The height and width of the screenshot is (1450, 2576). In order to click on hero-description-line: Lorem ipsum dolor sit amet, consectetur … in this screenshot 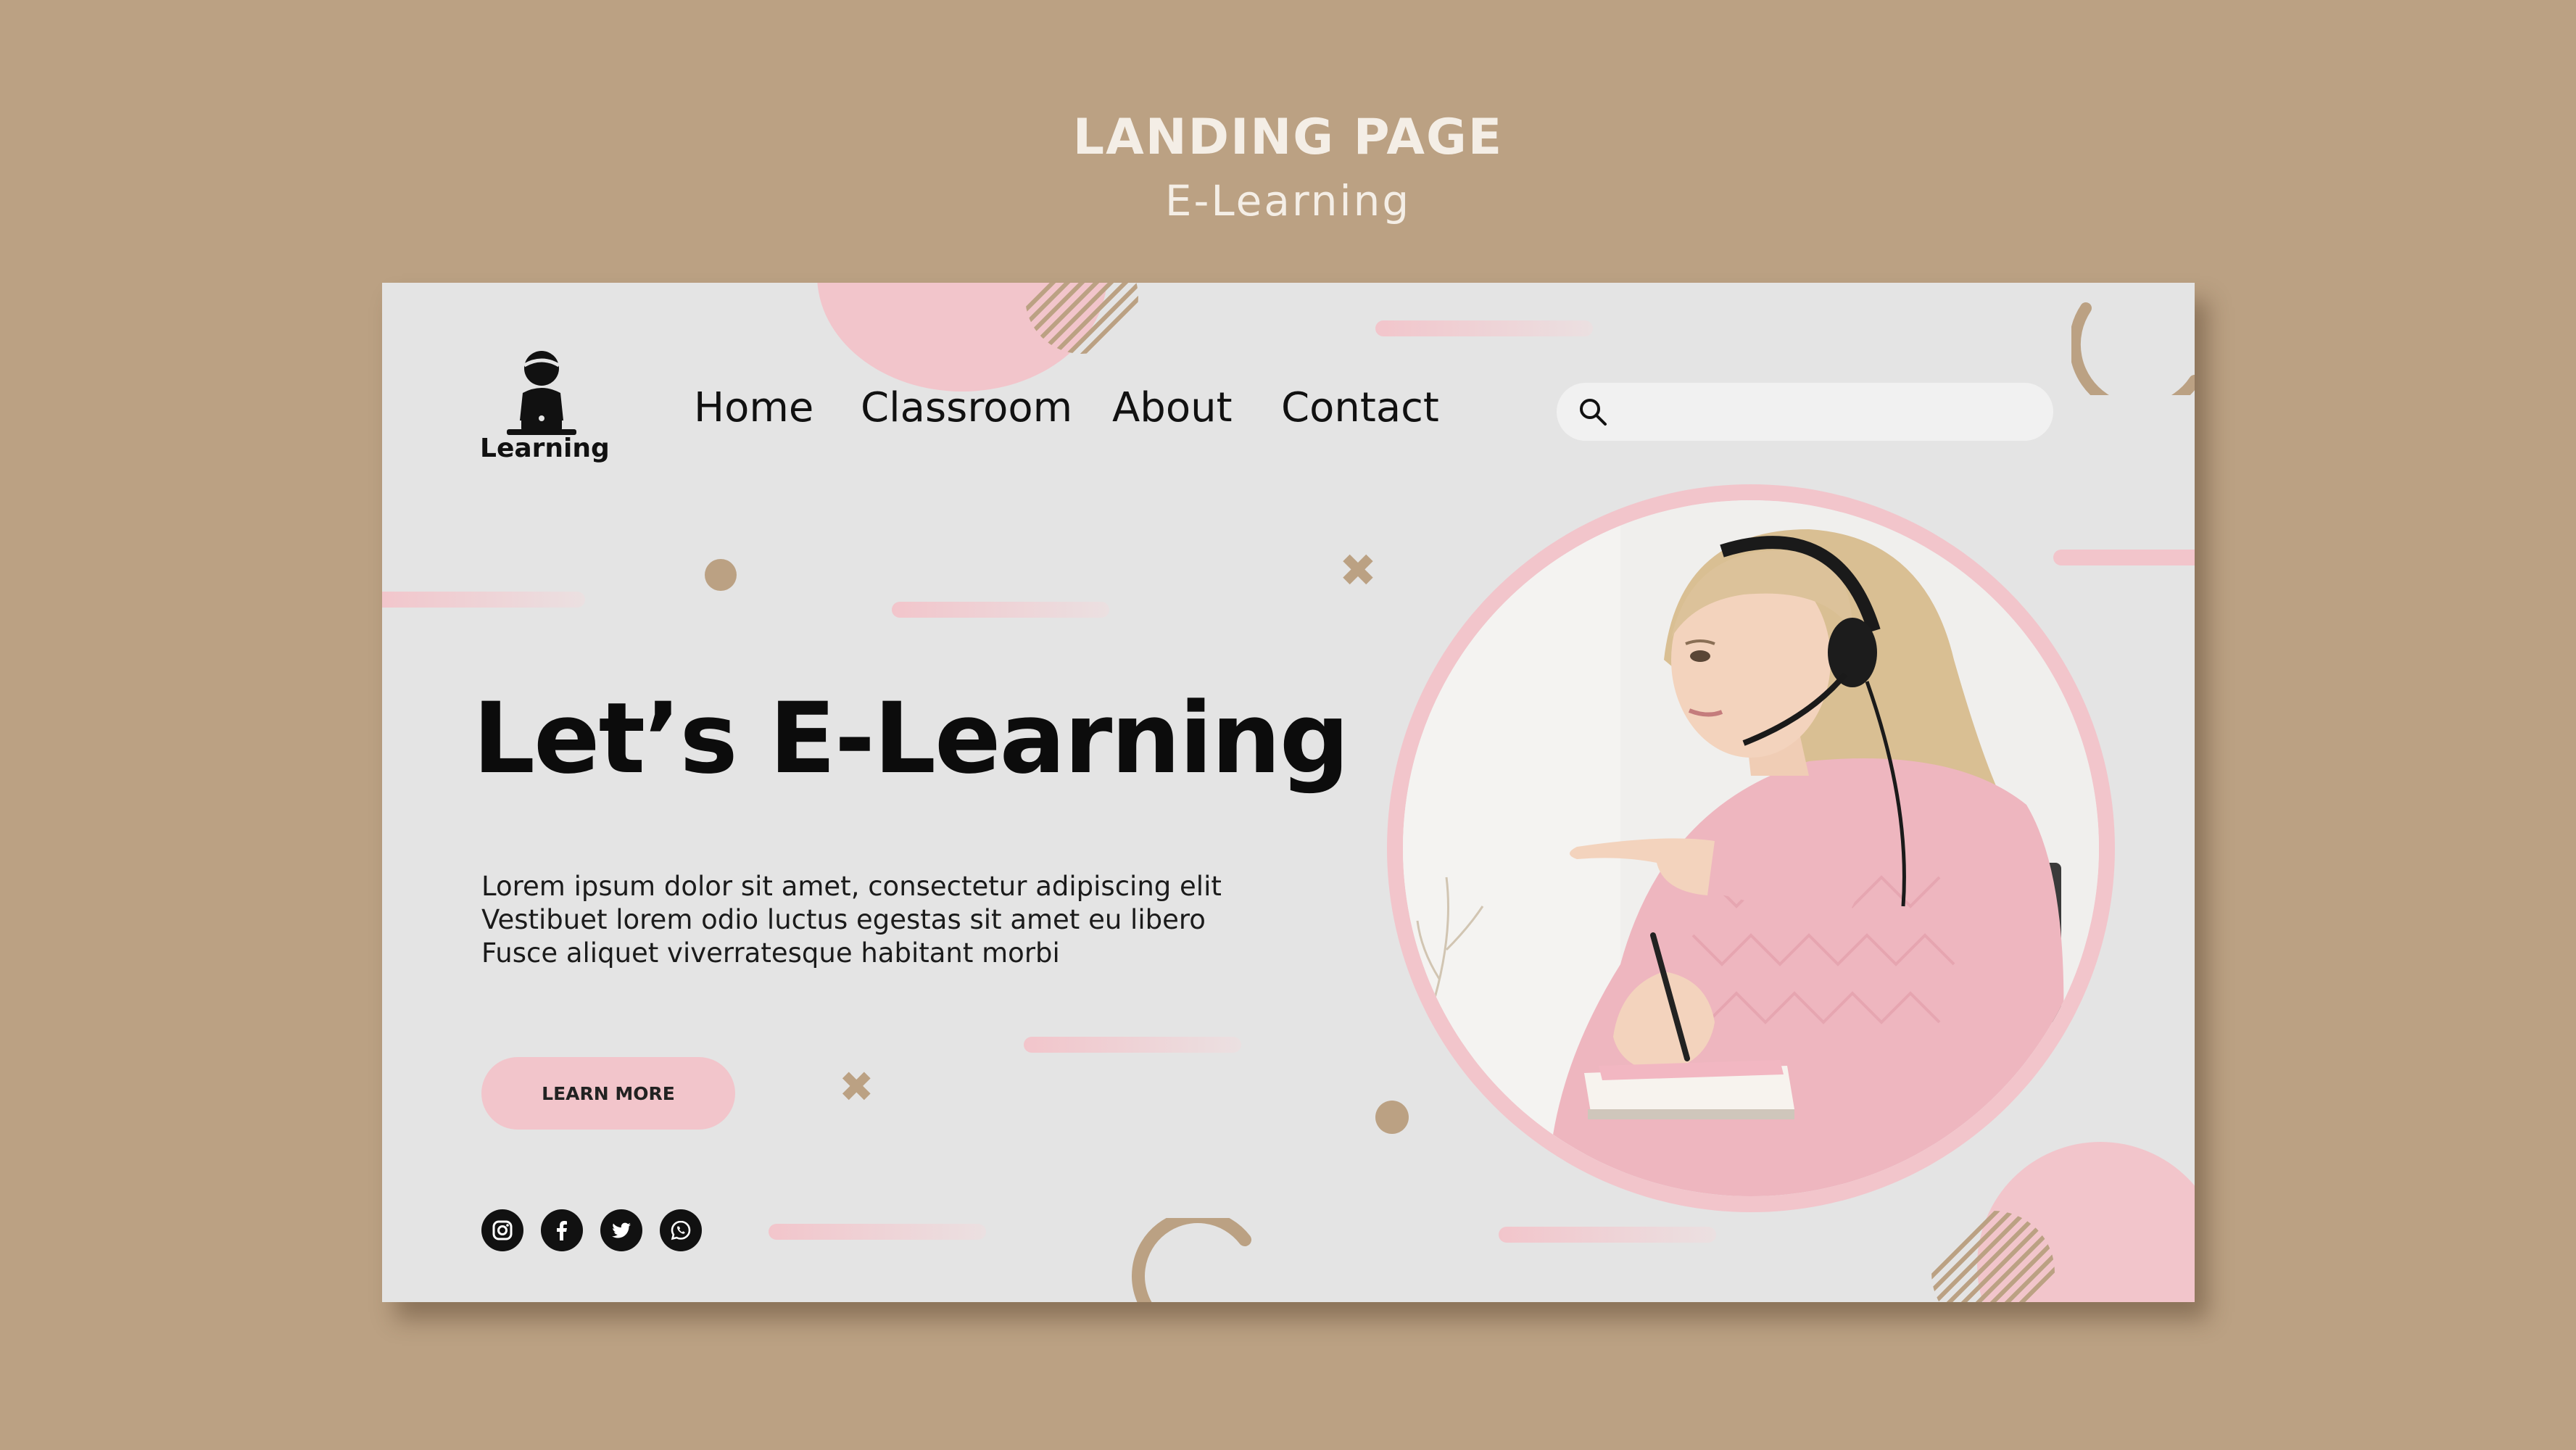, I will do `click(852, 887)`.